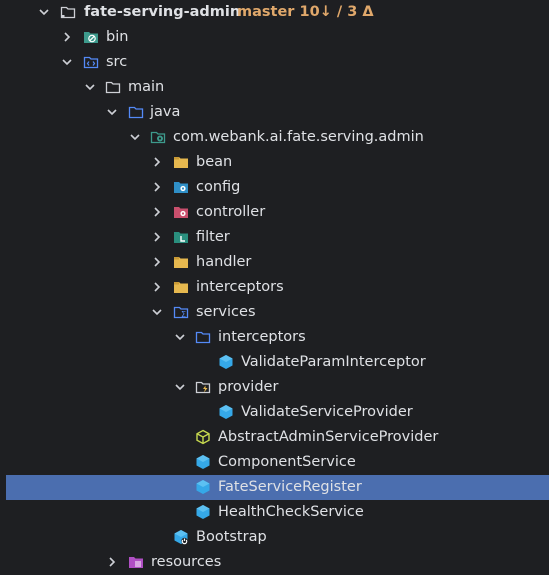 This screenshot has height=575, width=549. Describe the element at coordinates (226, 312) in the screenshot. I see `tree-label-services: services` at that location.